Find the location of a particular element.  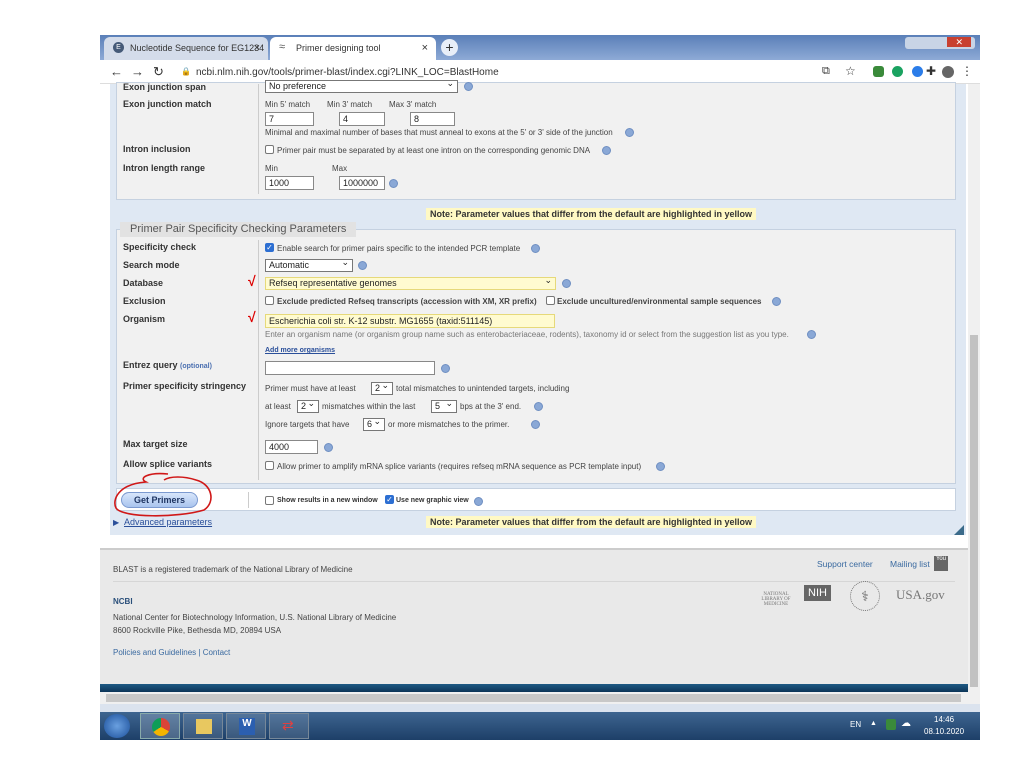

resize-corner-icon is located at coordinates (959, 530).